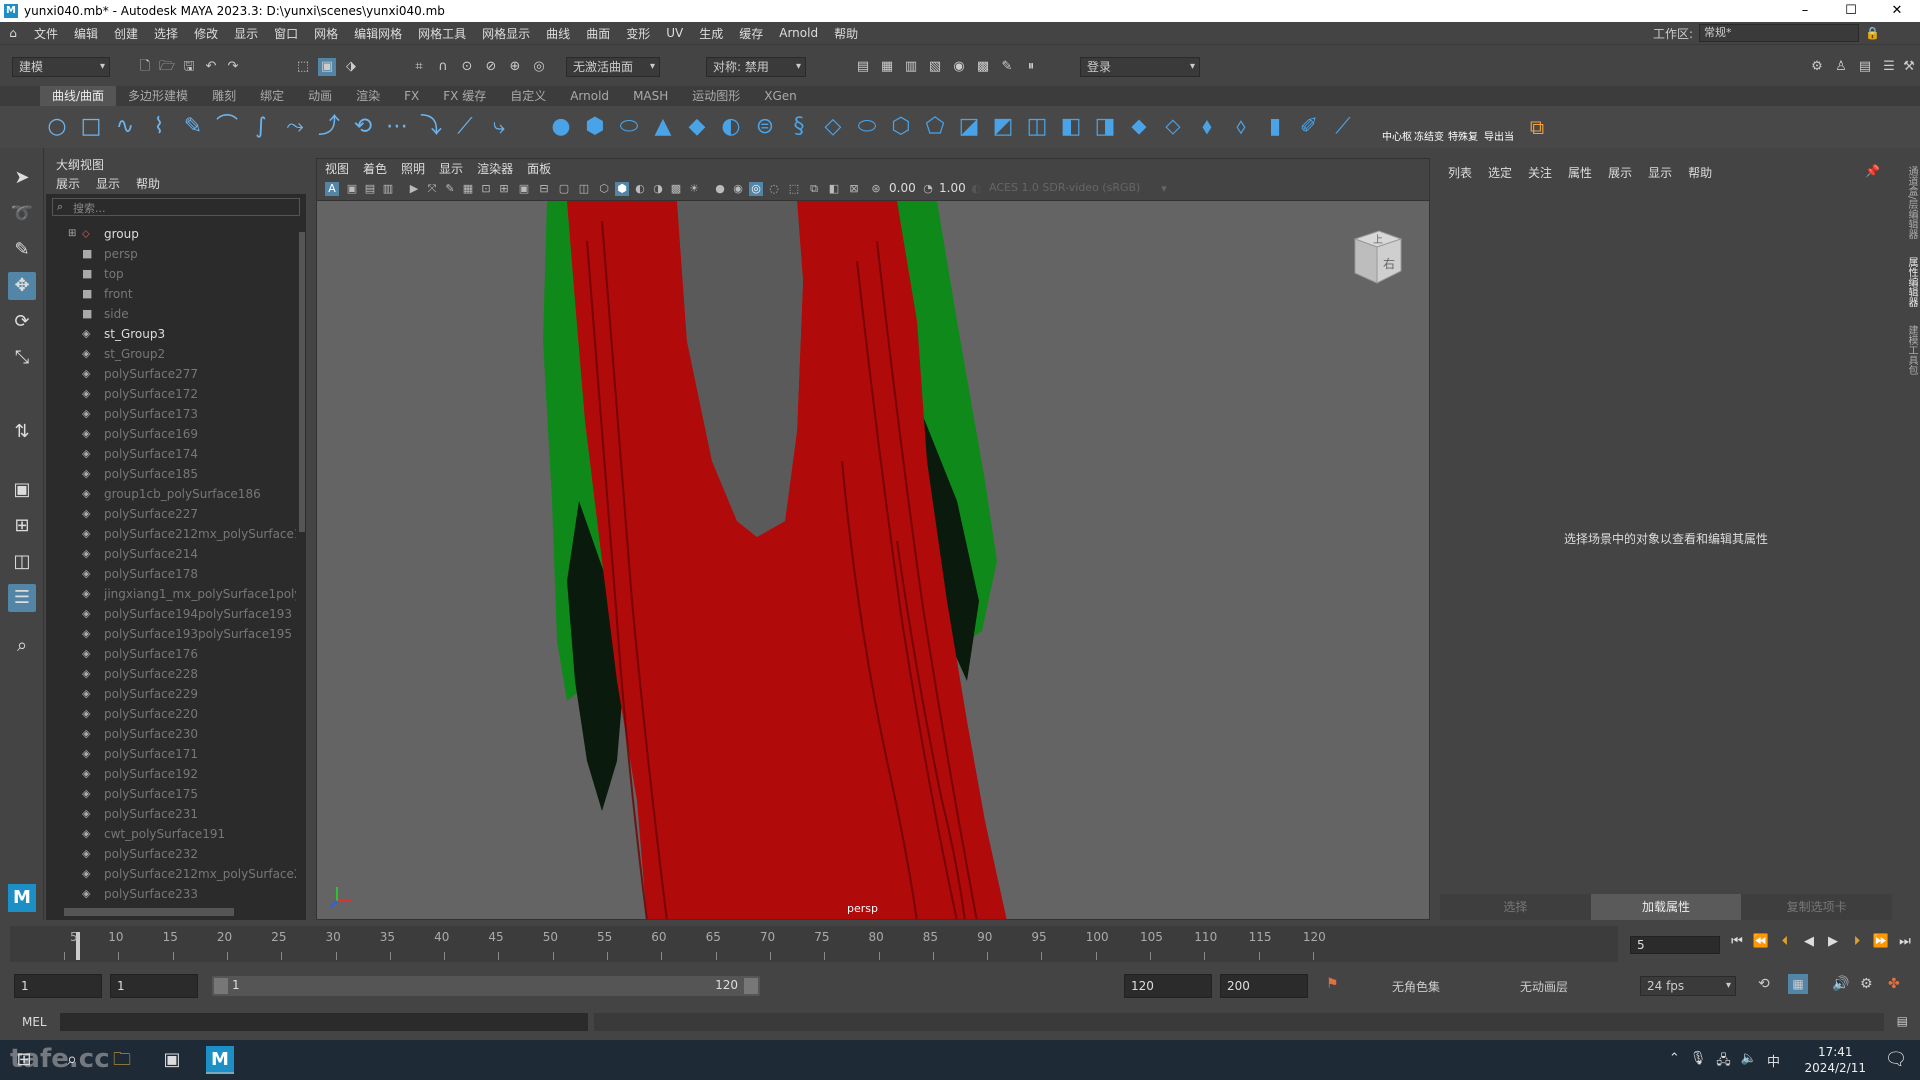  What do you see at coordinates (1798, 984) in the screenshot?
I see `cache-playback-icon: ▦` at bounding box center [1798, 984].